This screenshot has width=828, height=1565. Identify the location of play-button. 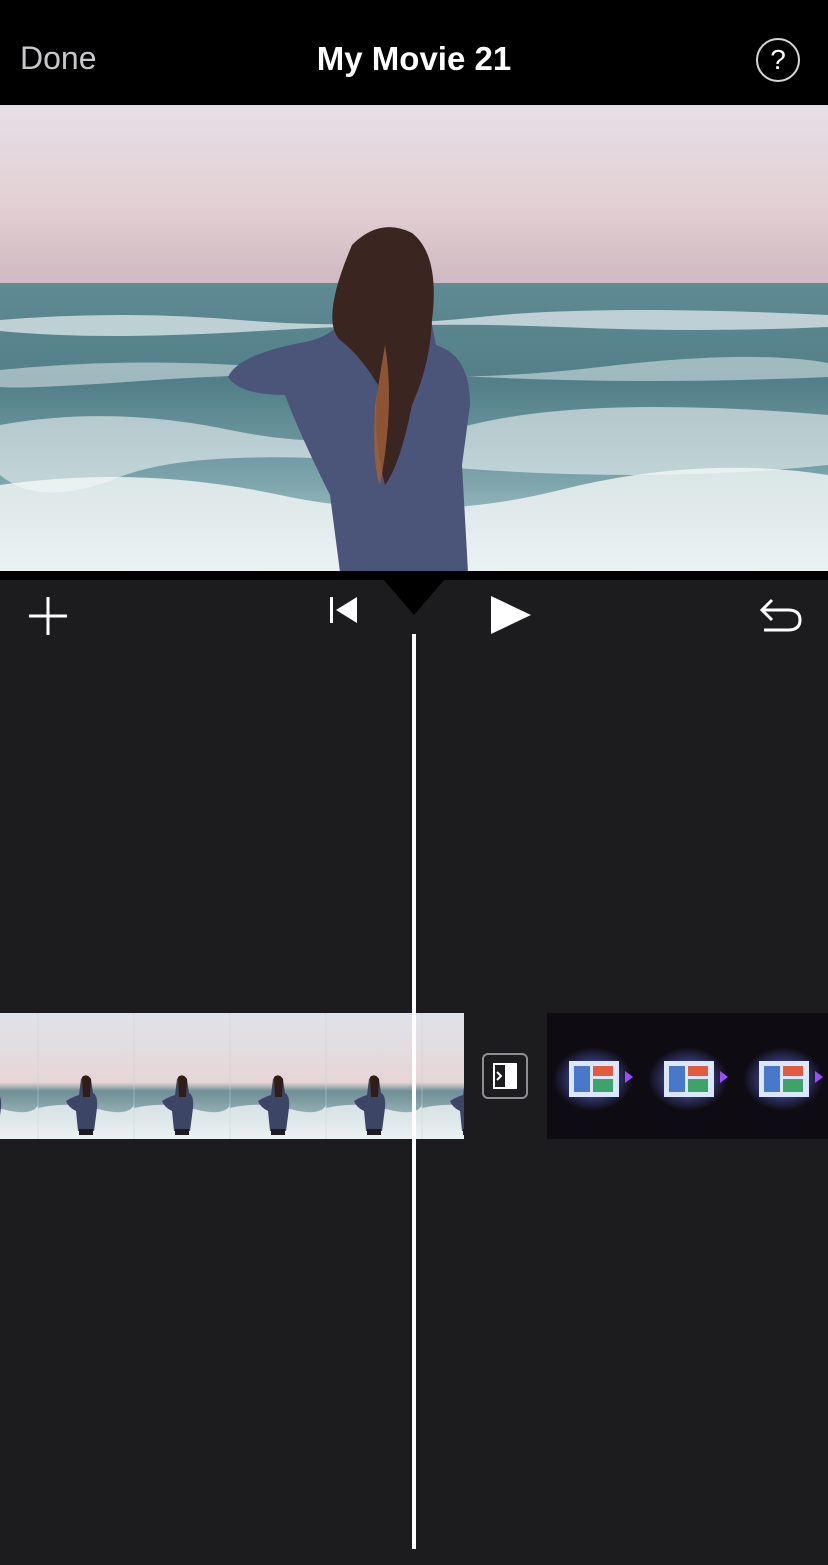
(511, 615).